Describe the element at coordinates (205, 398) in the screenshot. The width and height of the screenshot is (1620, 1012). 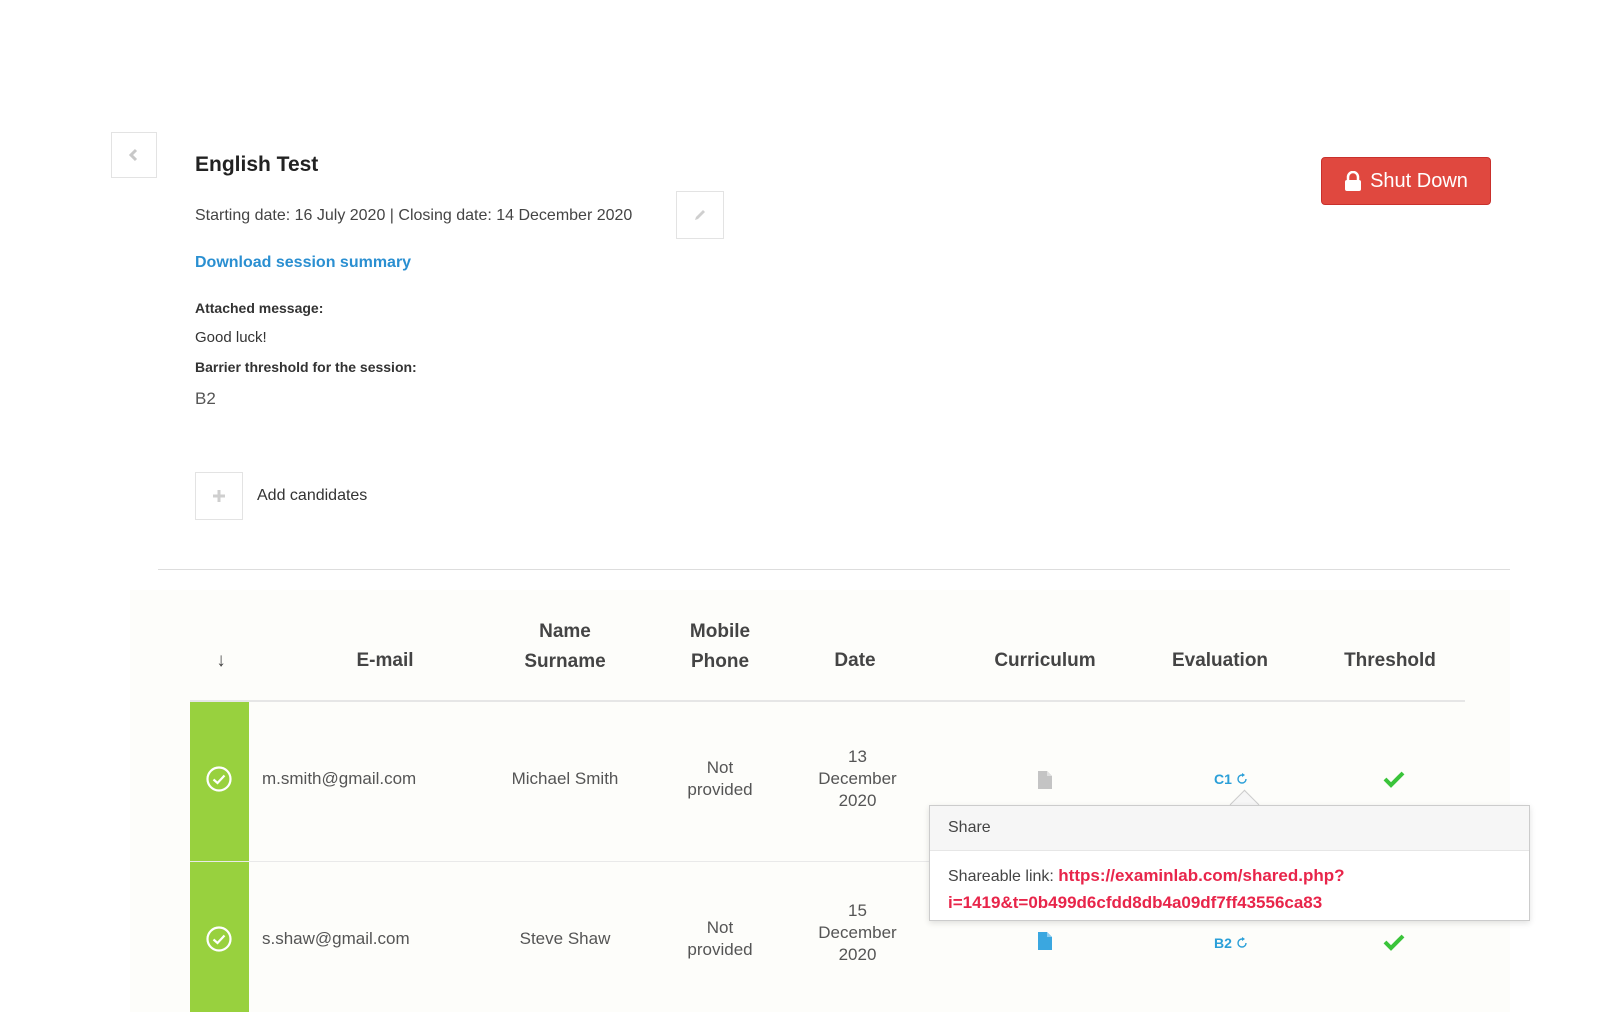
I see `barrier-threshold-value: B2` at that location.